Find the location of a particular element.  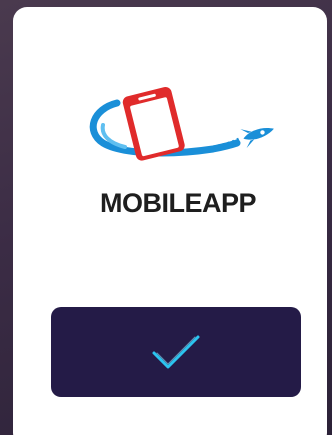

app-wordmark: MOBILEAPP is located at coordinates (178, 203).